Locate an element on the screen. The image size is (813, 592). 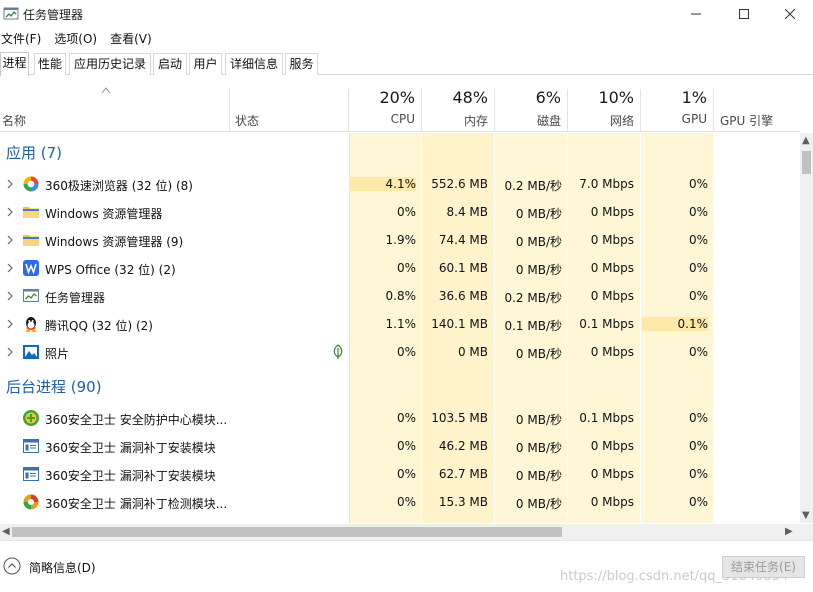
scroll-down-icon: ▼ is located at coordinates (806, 515).